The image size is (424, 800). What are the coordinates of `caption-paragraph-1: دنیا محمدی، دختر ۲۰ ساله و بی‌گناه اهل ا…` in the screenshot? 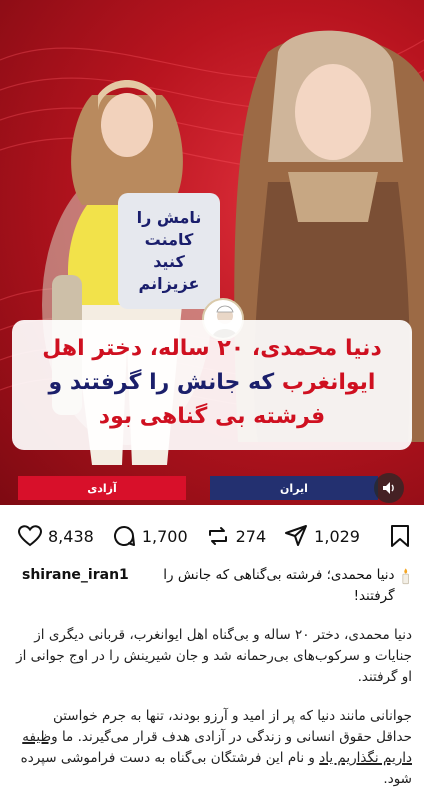 It's located at (214, 656).